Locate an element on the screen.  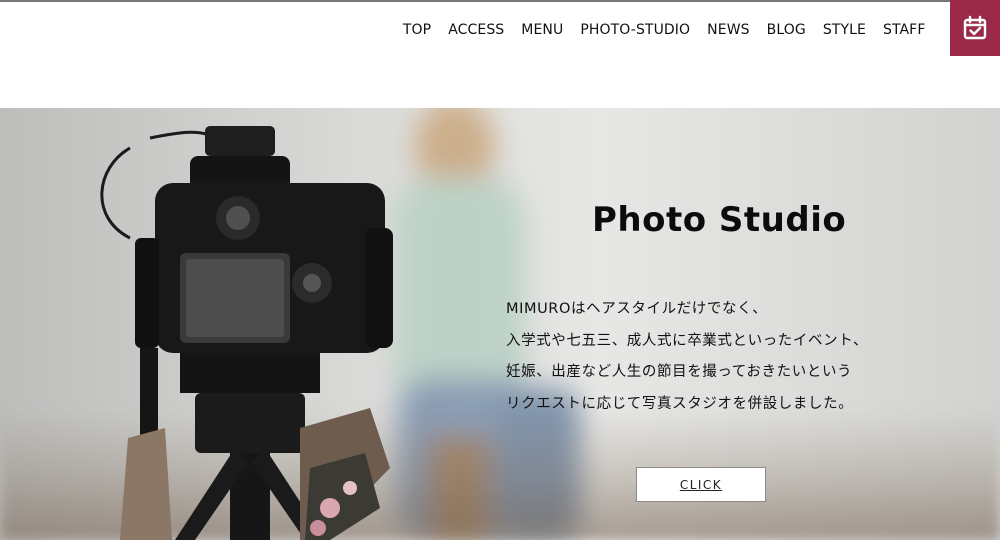
click-button: CLICK is located at coordinates (701, 484).